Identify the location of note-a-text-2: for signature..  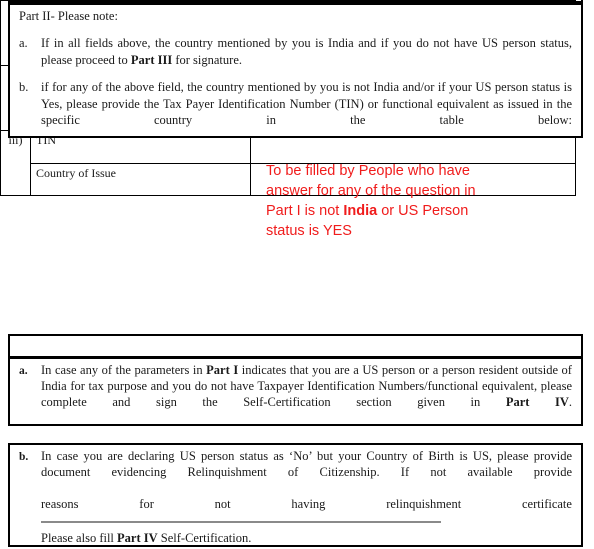
(207, 59).